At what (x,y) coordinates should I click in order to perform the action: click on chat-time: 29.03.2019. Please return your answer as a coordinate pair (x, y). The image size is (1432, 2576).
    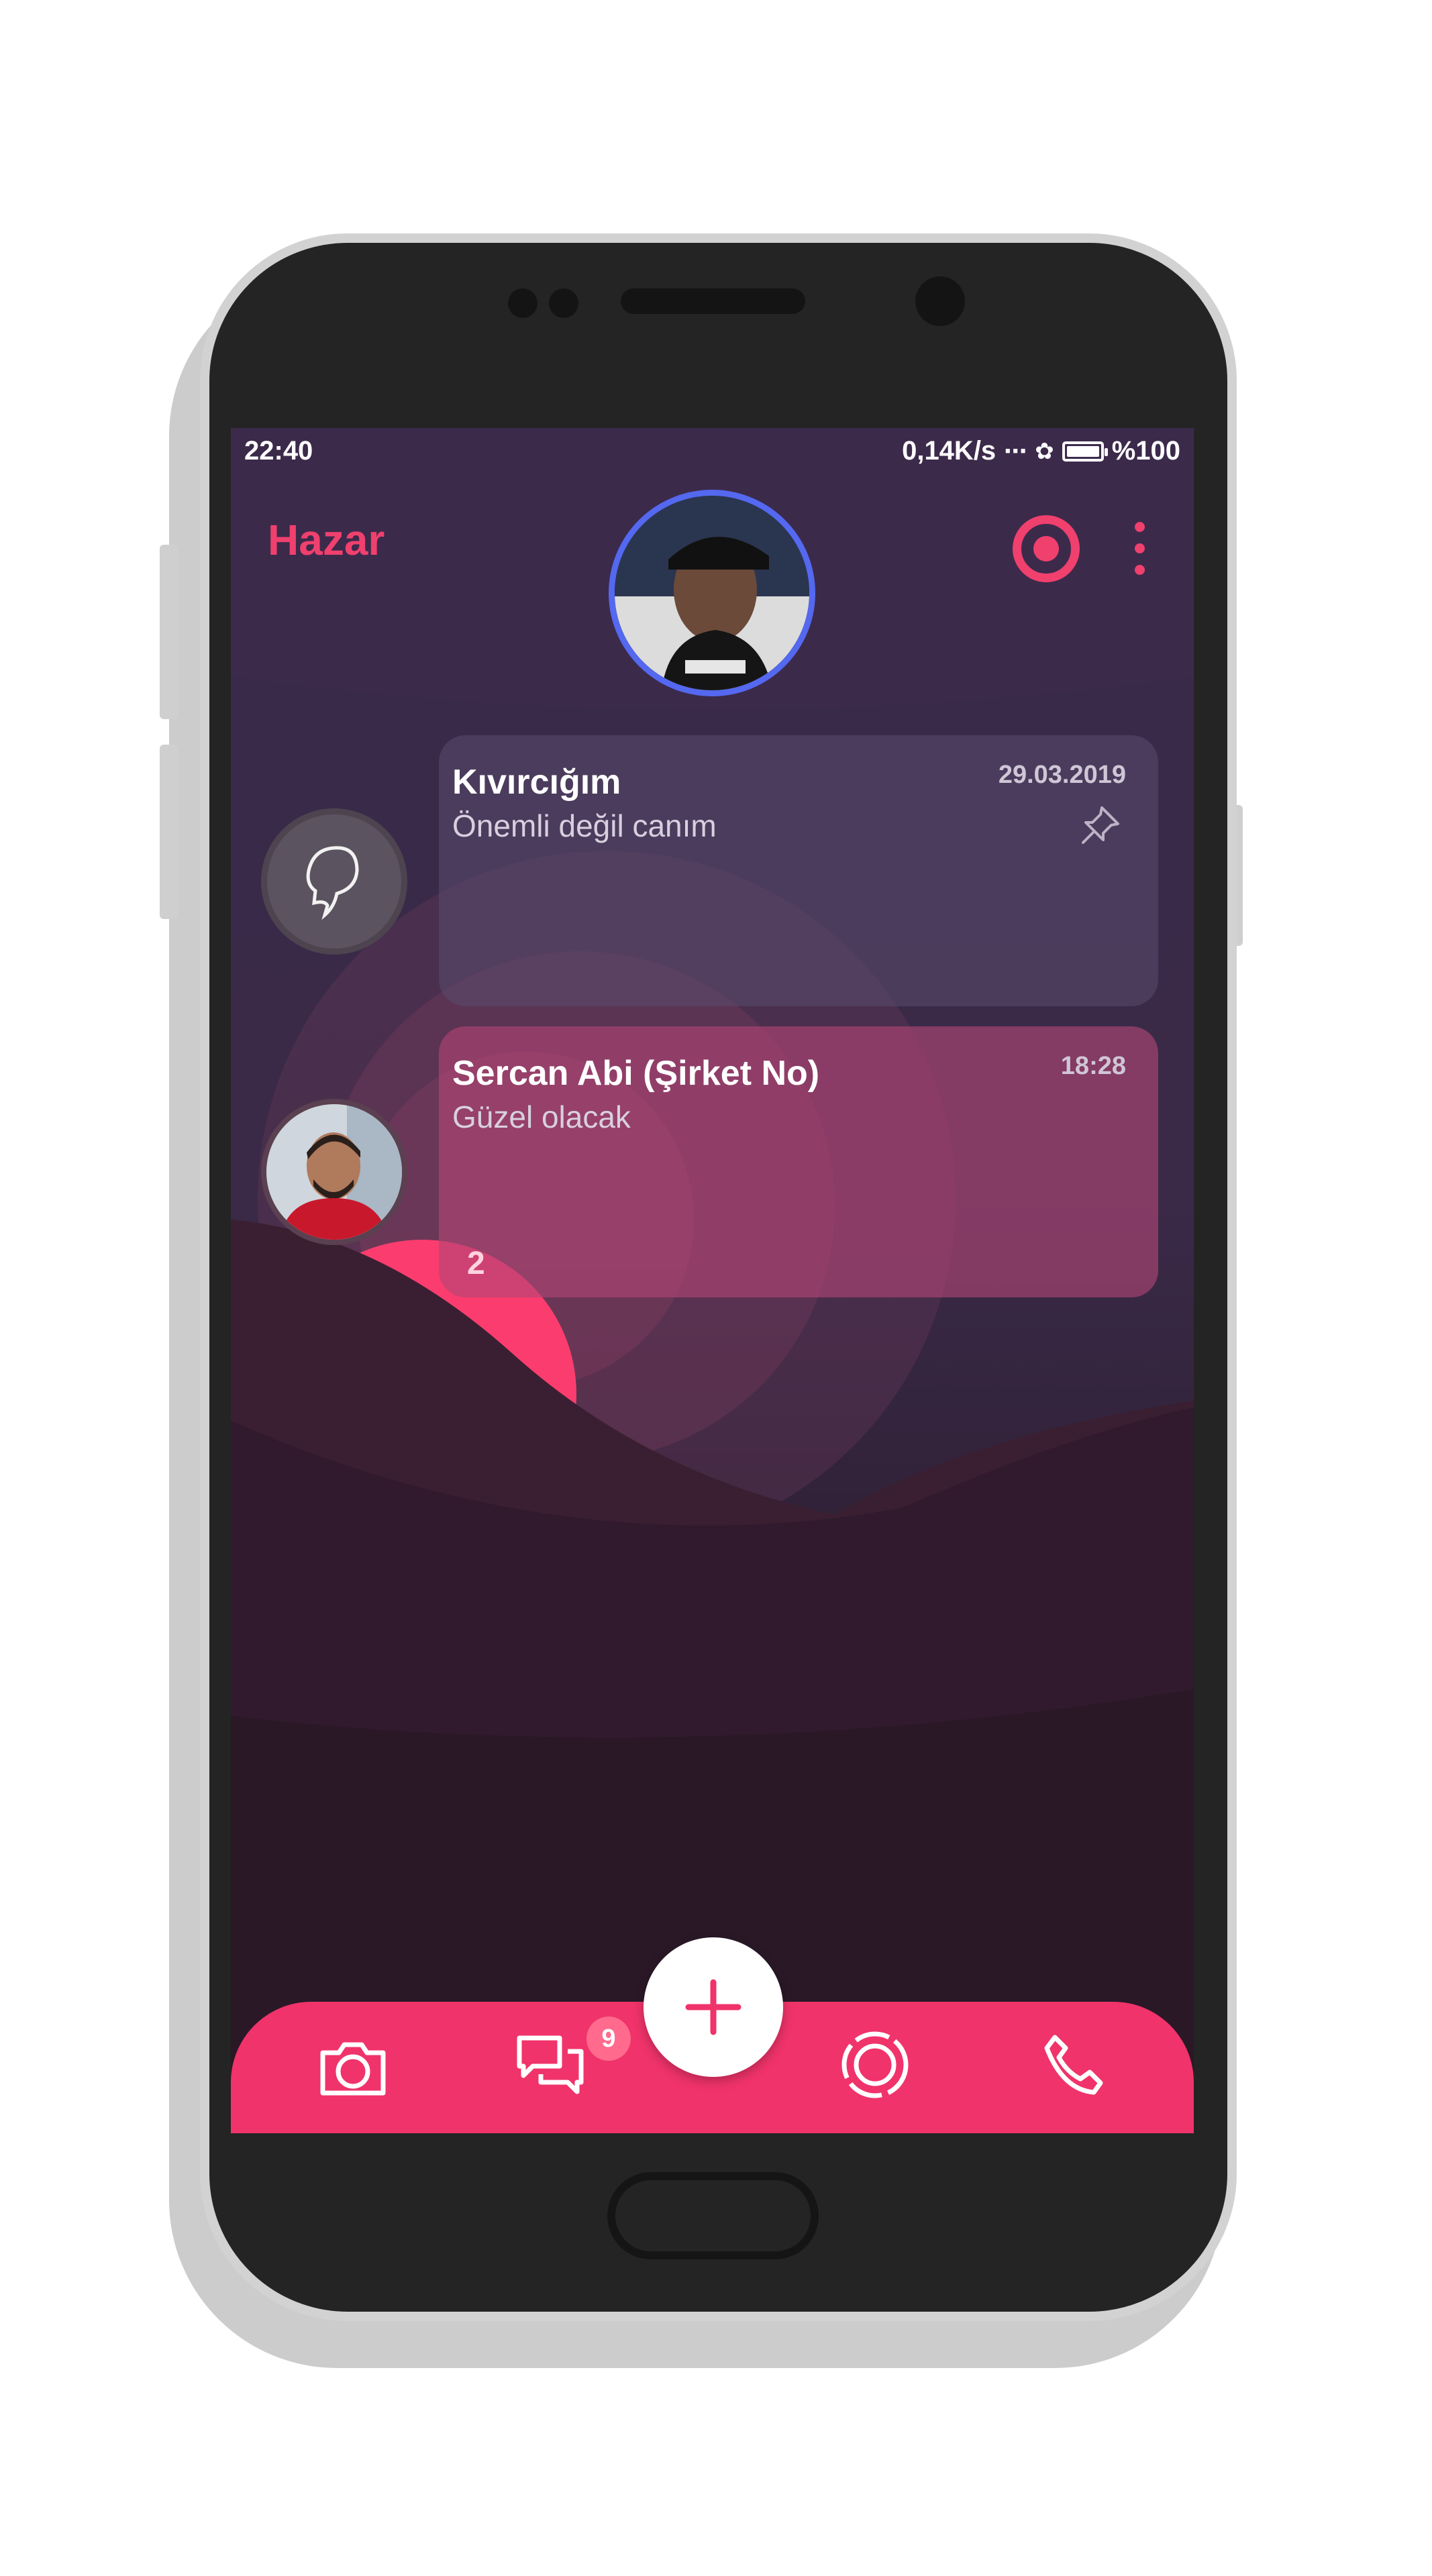
    Looking at the image, I should click on (1062, 775).